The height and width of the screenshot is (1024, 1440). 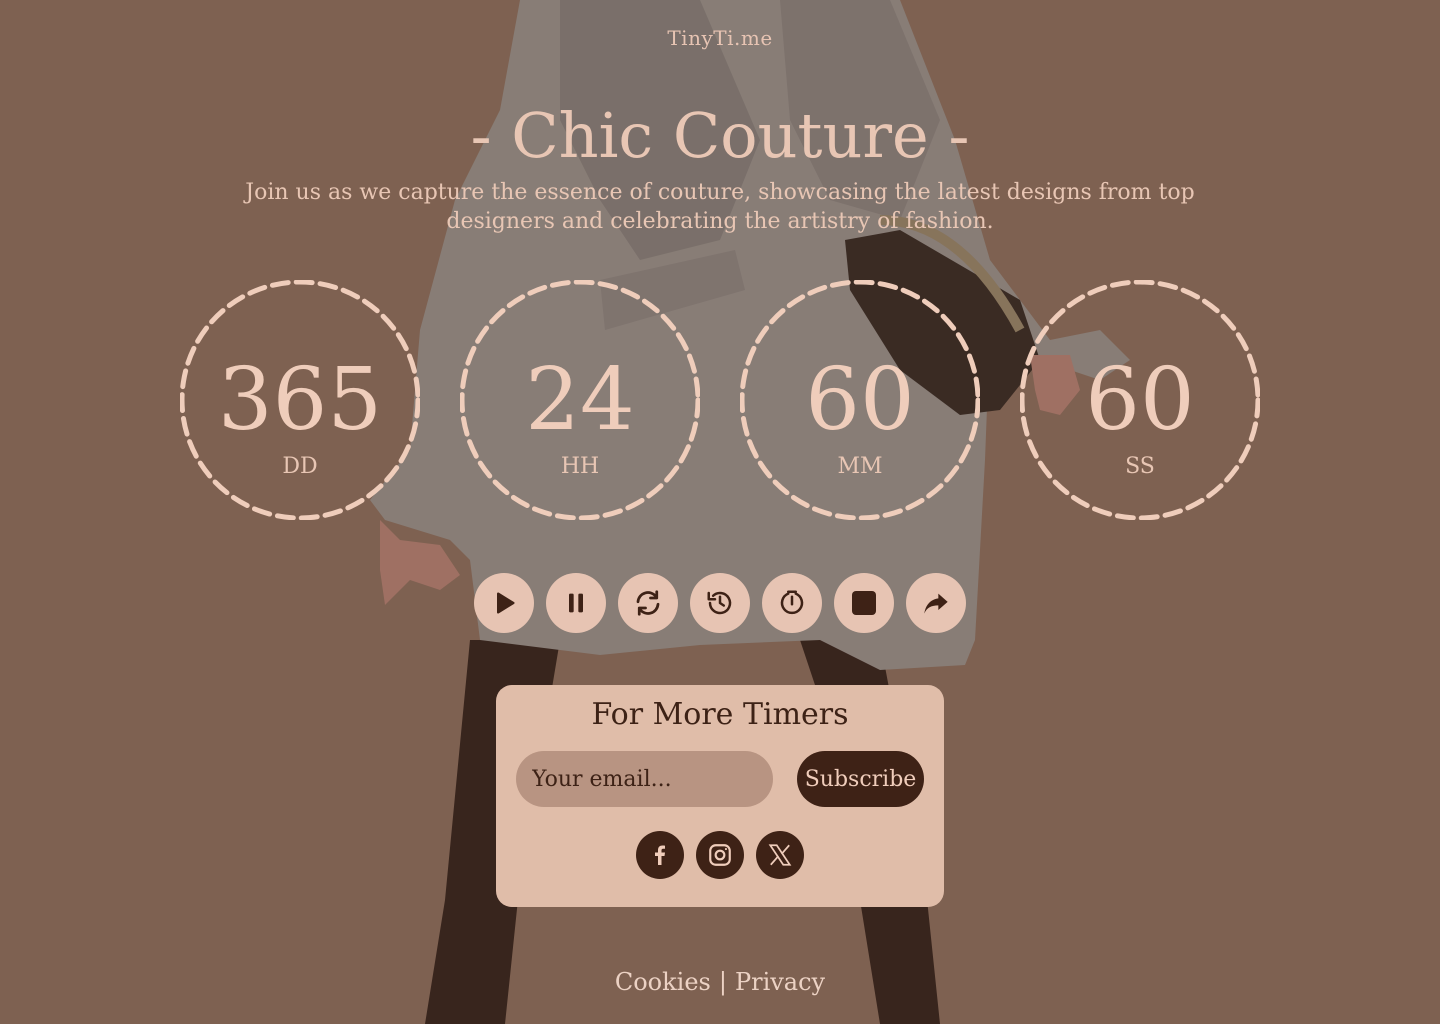 I want to click on subscribe-card: For More Timers Subscribe, so click(x=720, y=796).